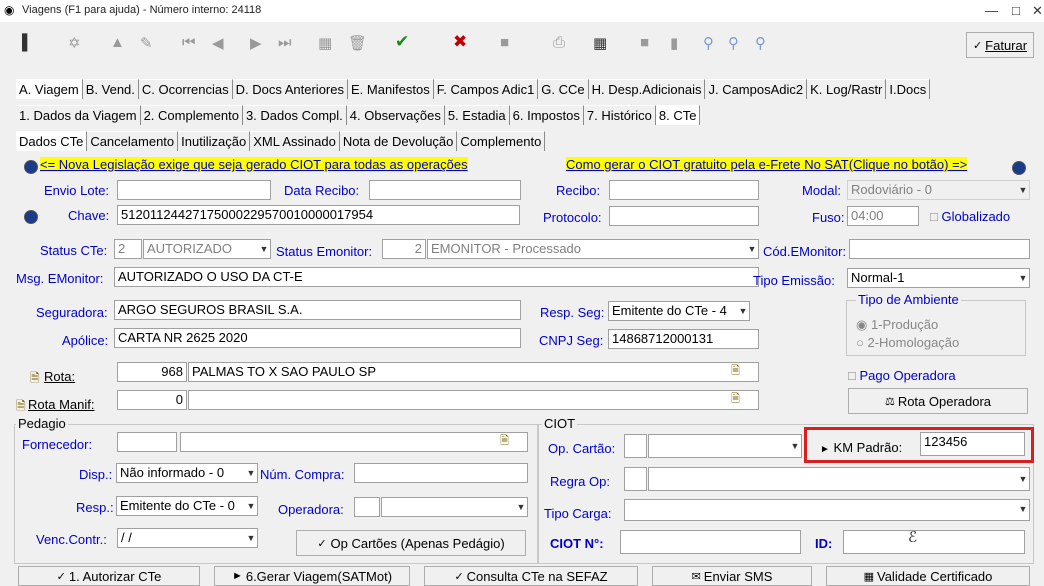 The width and height of the screenshot is (1044, 586). What do you see at coordinates (317, 338) in the screenshot?
I see `apolice-field: CARTA NR 2625 2020` at bounding box center [317, 338].